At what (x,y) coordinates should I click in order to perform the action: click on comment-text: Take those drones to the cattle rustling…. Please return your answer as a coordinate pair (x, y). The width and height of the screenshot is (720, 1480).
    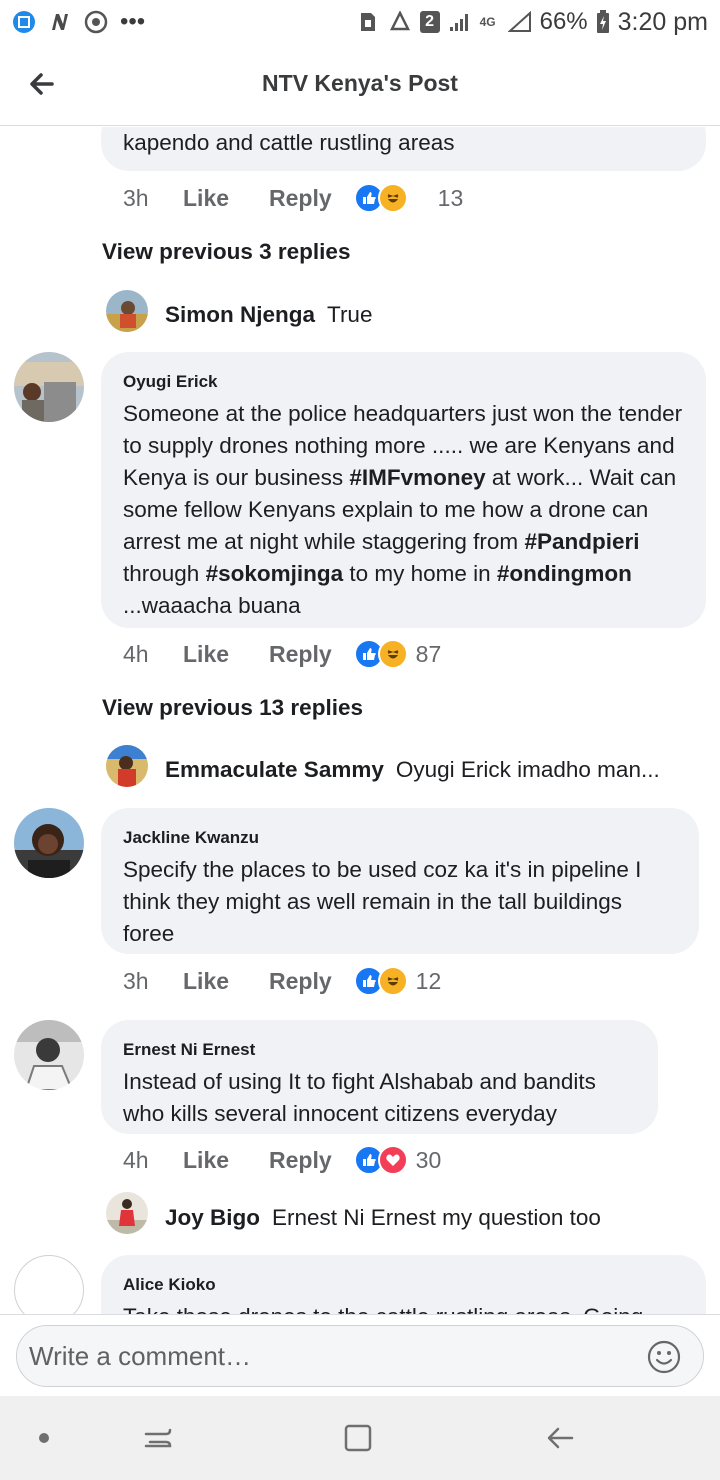
    Looking at the image, I should click on (403, 1307).